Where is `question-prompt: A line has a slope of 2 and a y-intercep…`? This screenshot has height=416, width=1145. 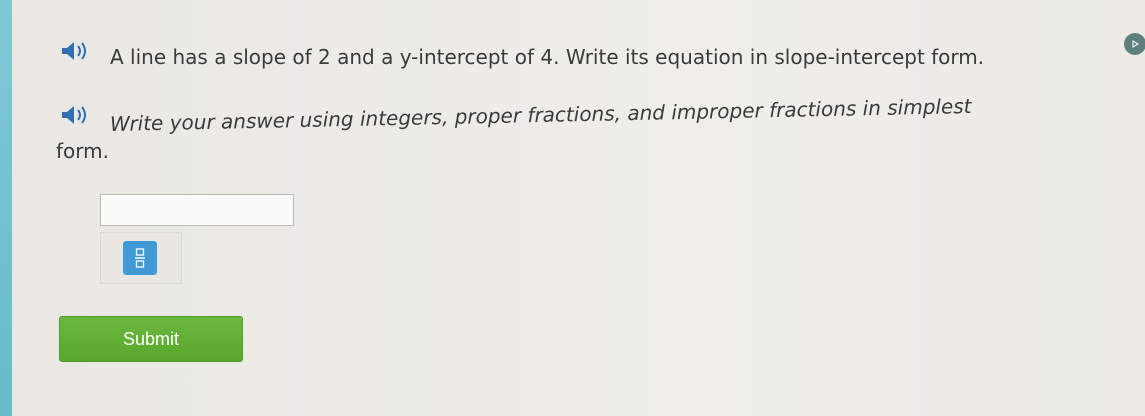
question-prompt: A line has a slope of 2 and a y-intercep… is located at coordinates (547, 57).